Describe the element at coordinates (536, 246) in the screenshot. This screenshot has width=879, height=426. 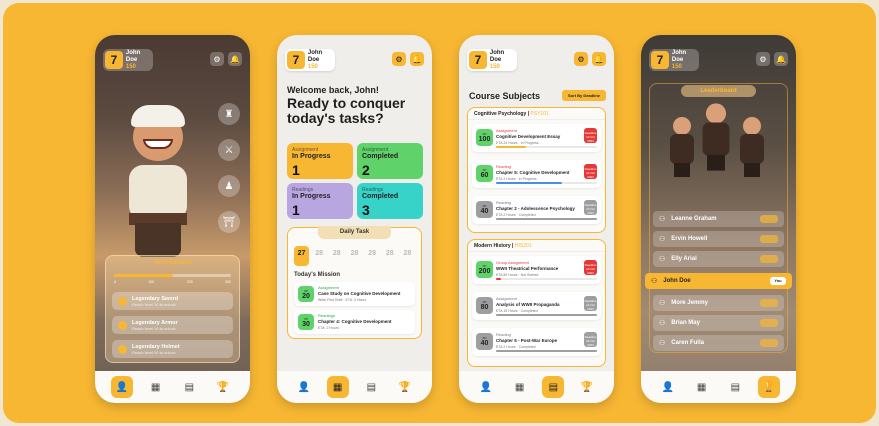
I see `subject-header: Modern History | HIS201` at that location.